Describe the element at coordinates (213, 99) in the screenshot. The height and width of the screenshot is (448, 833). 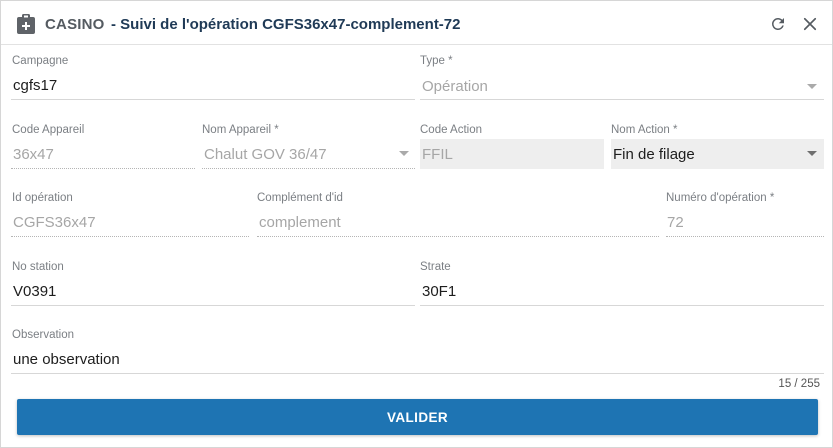
I see `campagne-underline` at that location.